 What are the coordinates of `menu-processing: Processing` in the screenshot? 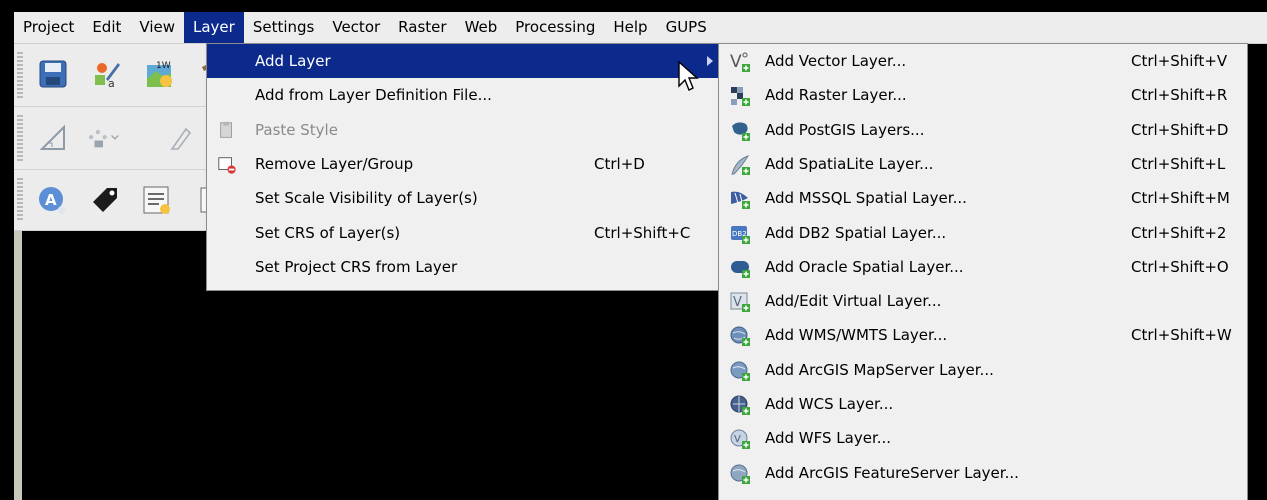 It's located at (555, 27).